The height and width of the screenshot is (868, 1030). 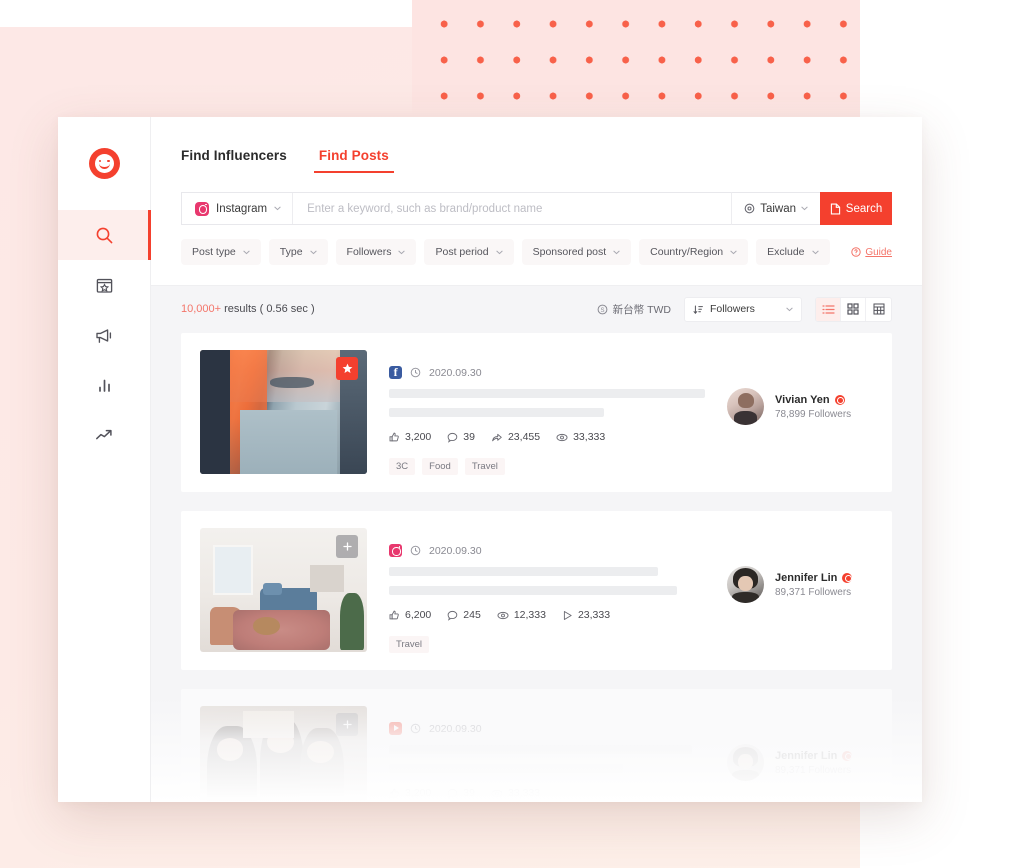 I want to click on filter-exclude: Exclude, so click(x=793, y=252).